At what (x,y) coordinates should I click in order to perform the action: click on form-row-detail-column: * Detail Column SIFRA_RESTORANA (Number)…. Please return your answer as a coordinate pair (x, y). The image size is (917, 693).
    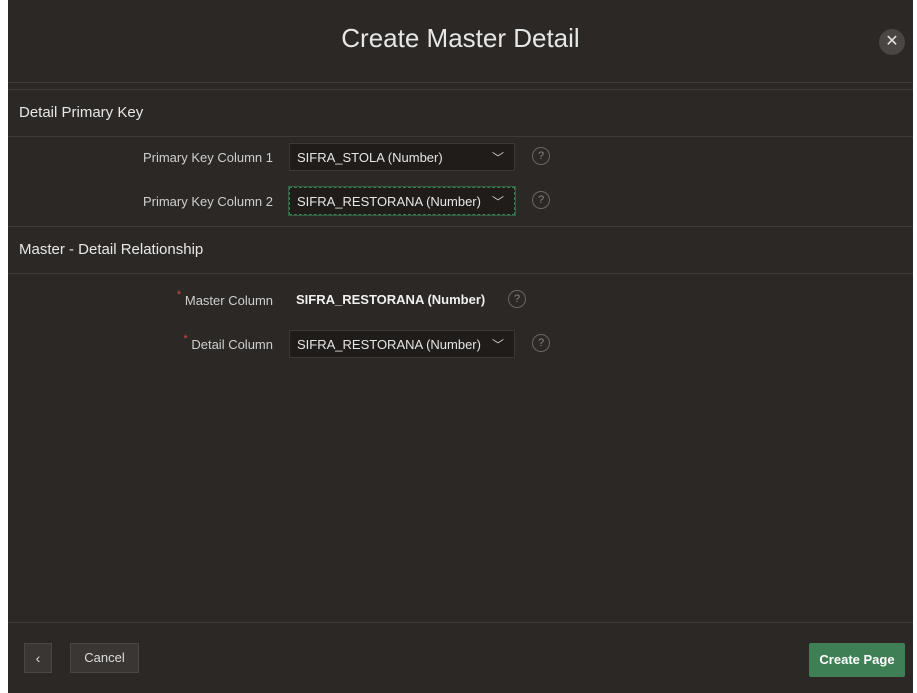
    Looking at the image, I should click on (460, 345).